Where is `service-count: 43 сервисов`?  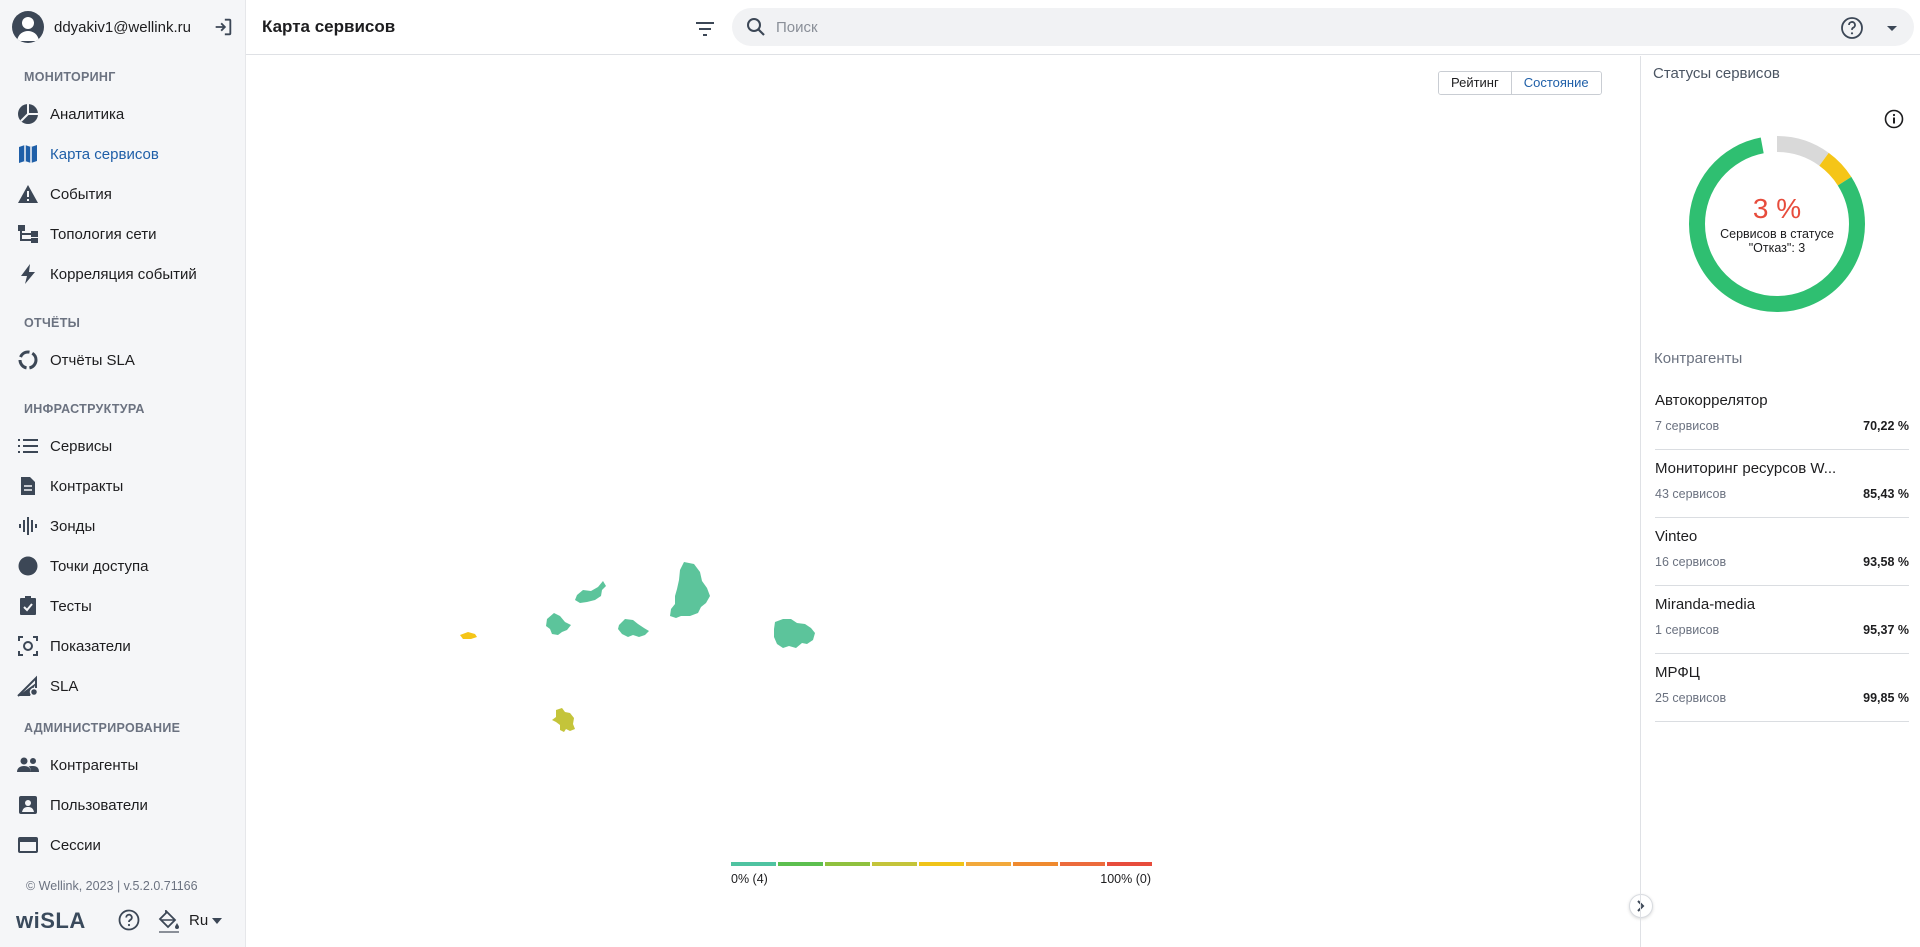 service-count: 43 сервисов is located at coordinates (1691, 494).